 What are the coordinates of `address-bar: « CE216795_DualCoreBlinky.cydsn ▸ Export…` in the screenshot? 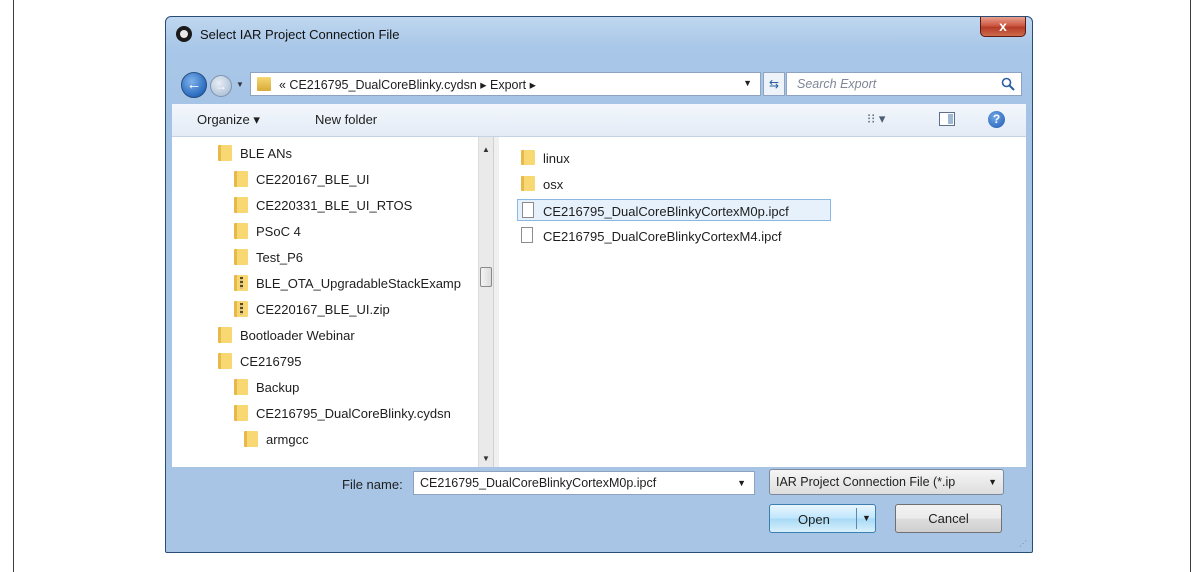 It's located at (505, 84).